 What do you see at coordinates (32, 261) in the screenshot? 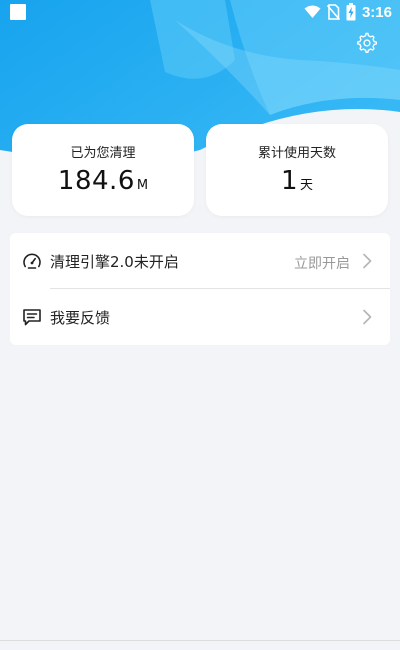
I see `speedometer-icon` at bounding box center [32, 261].